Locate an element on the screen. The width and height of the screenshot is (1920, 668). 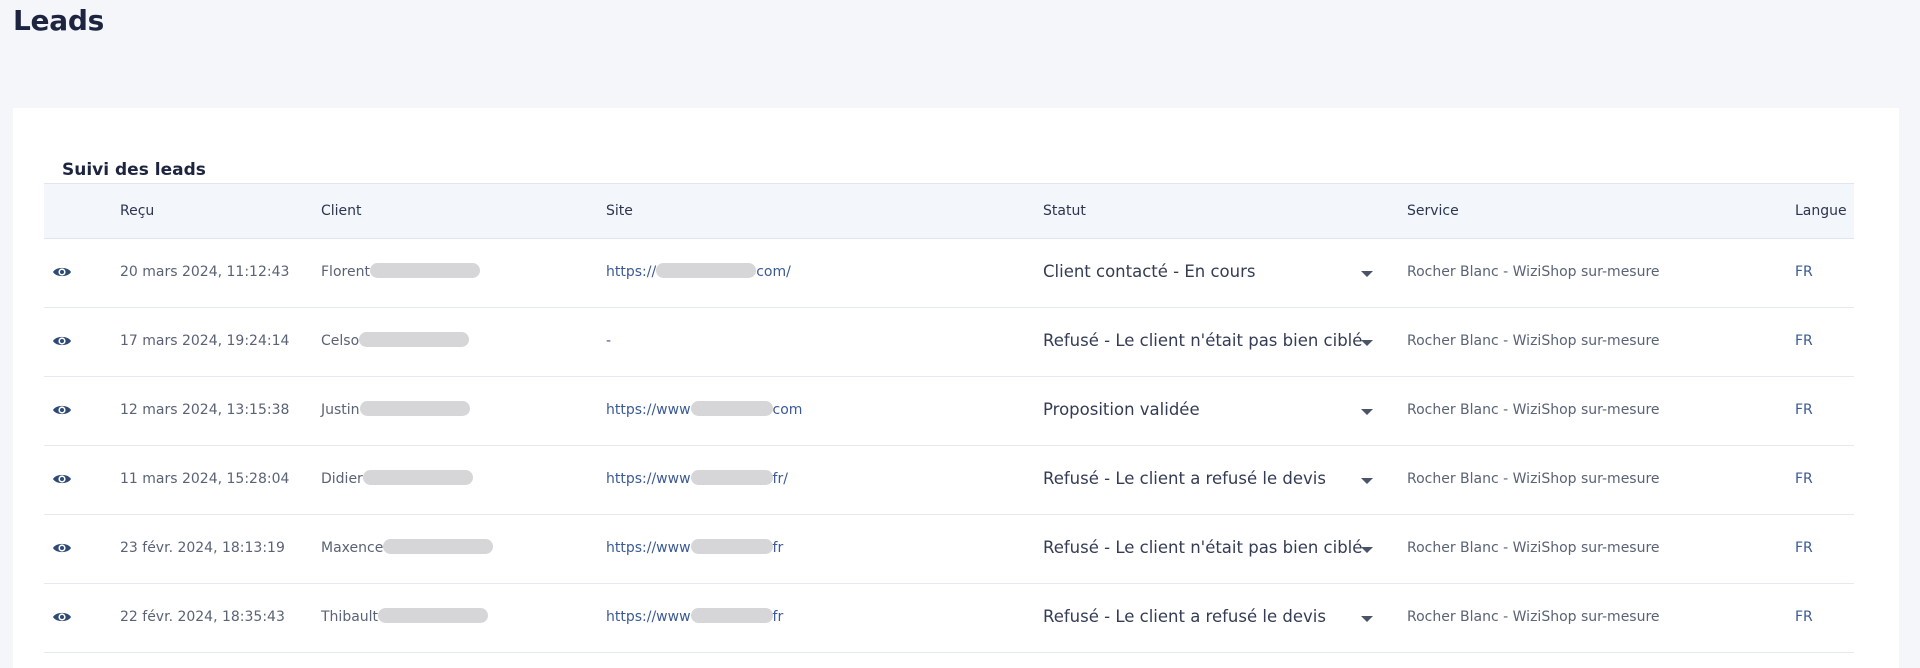
site-prefix: https:// is located at coordinates (631, 272).